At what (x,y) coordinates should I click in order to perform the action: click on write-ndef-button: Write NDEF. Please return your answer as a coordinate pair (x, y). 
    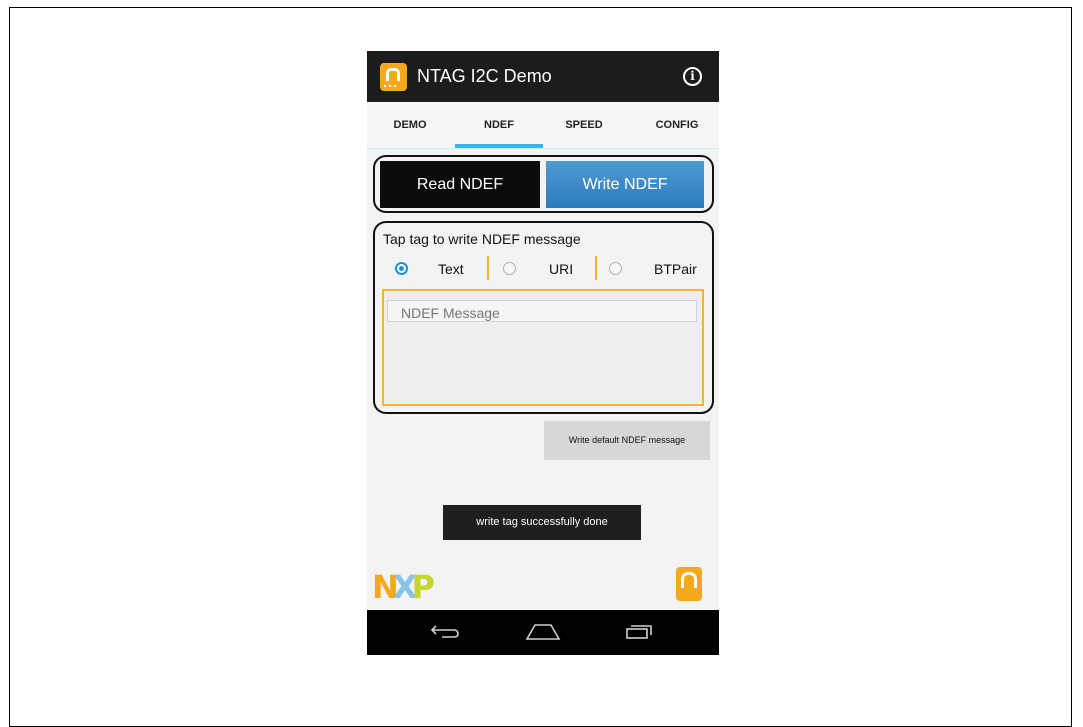
    Looking at the image, I should click on (625, 184).